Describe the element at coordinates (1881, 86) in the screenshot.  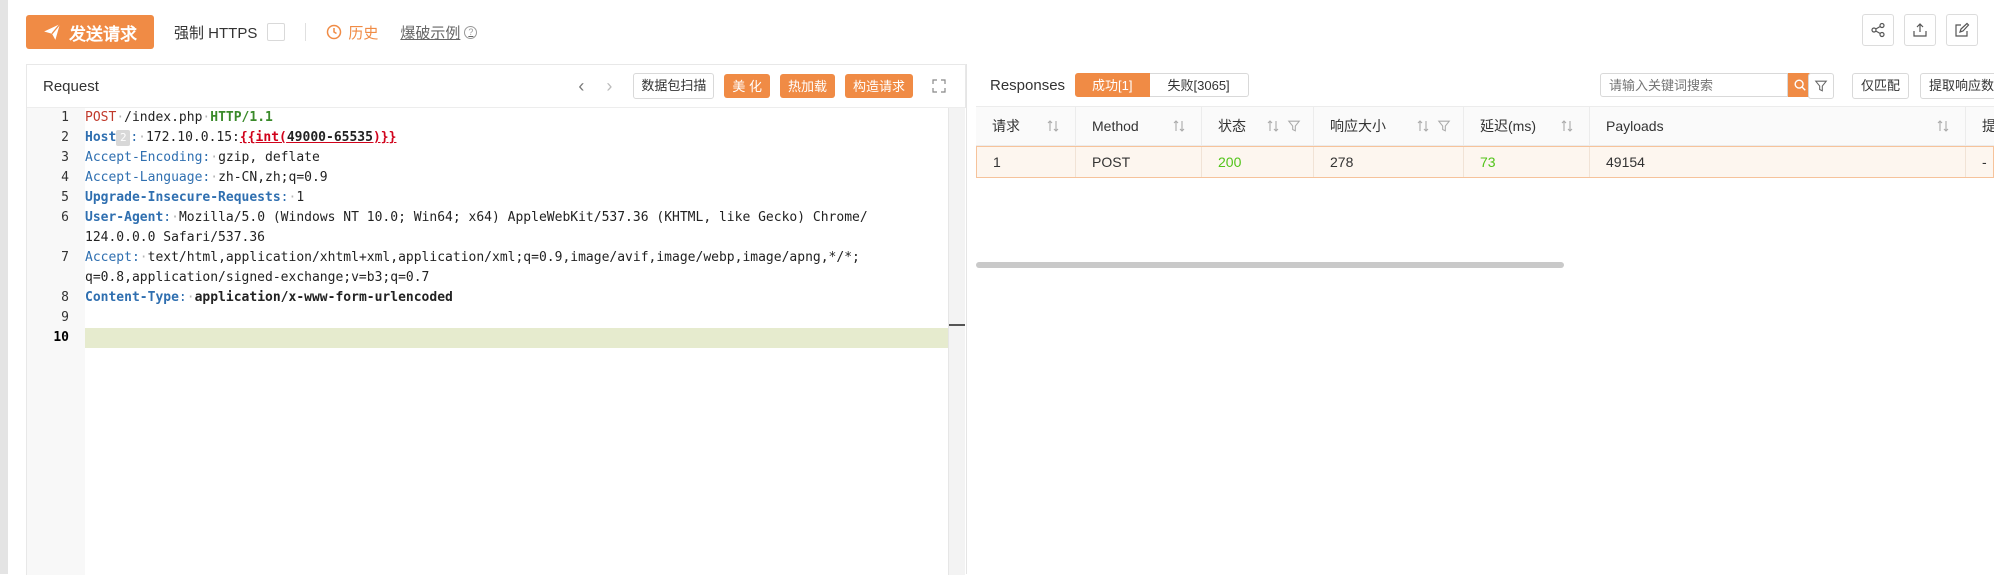
I see `match-only-button: 仅匹配` at that location.